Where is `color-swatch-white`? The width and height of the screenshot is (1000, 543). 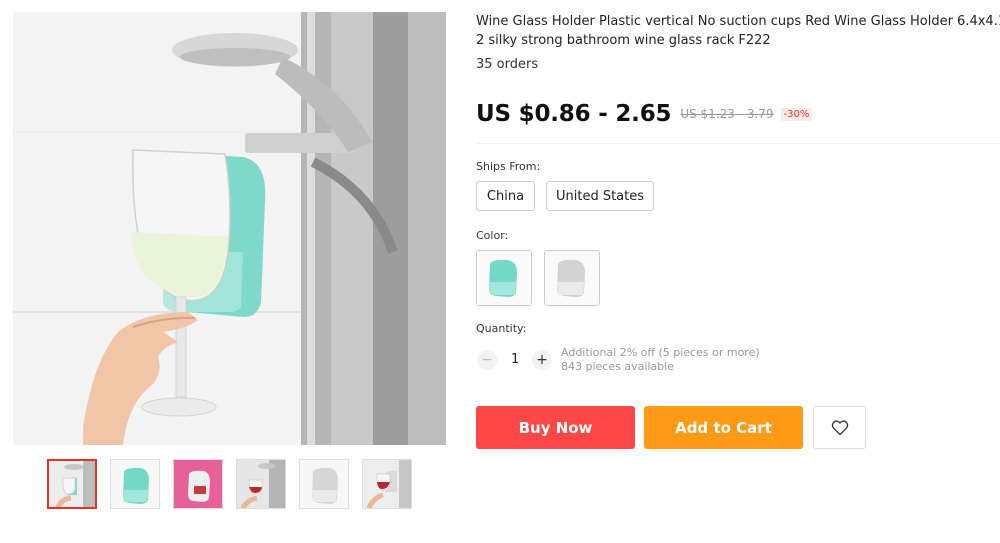 color-swatch-white is located at coordinates (572, 278).